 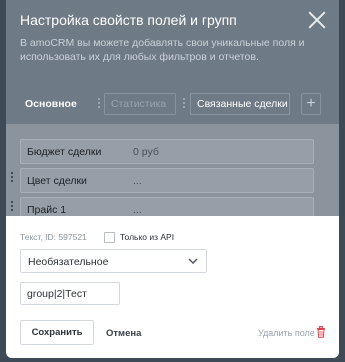 I want to click on tab-statistics: Статистика, so click(x=140, y=104).